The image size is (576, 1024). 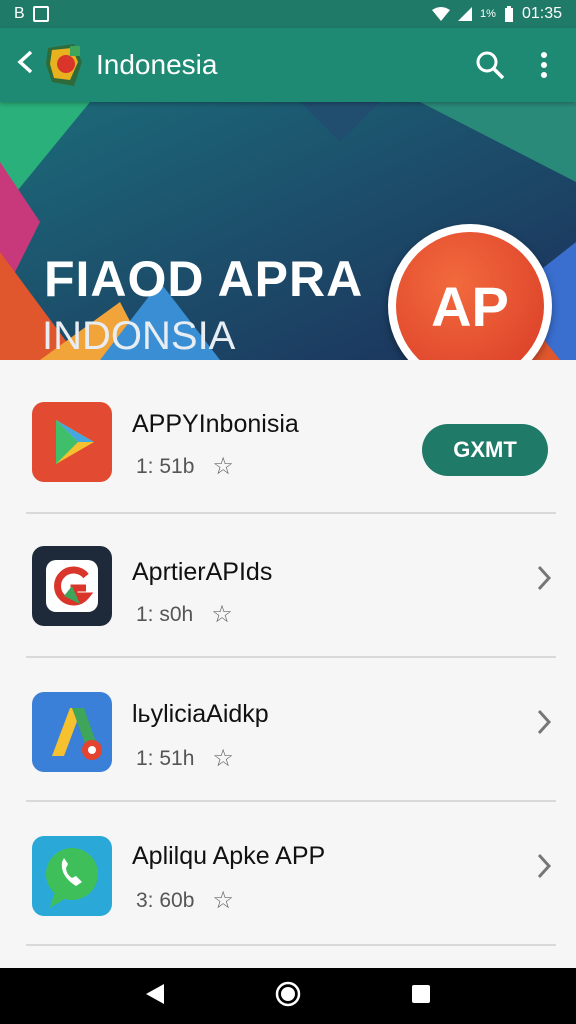 What do you see at coordinates (19, 13) in the screenshot?
I see `notification-icon-b: B` at bounding box center [19, 13].